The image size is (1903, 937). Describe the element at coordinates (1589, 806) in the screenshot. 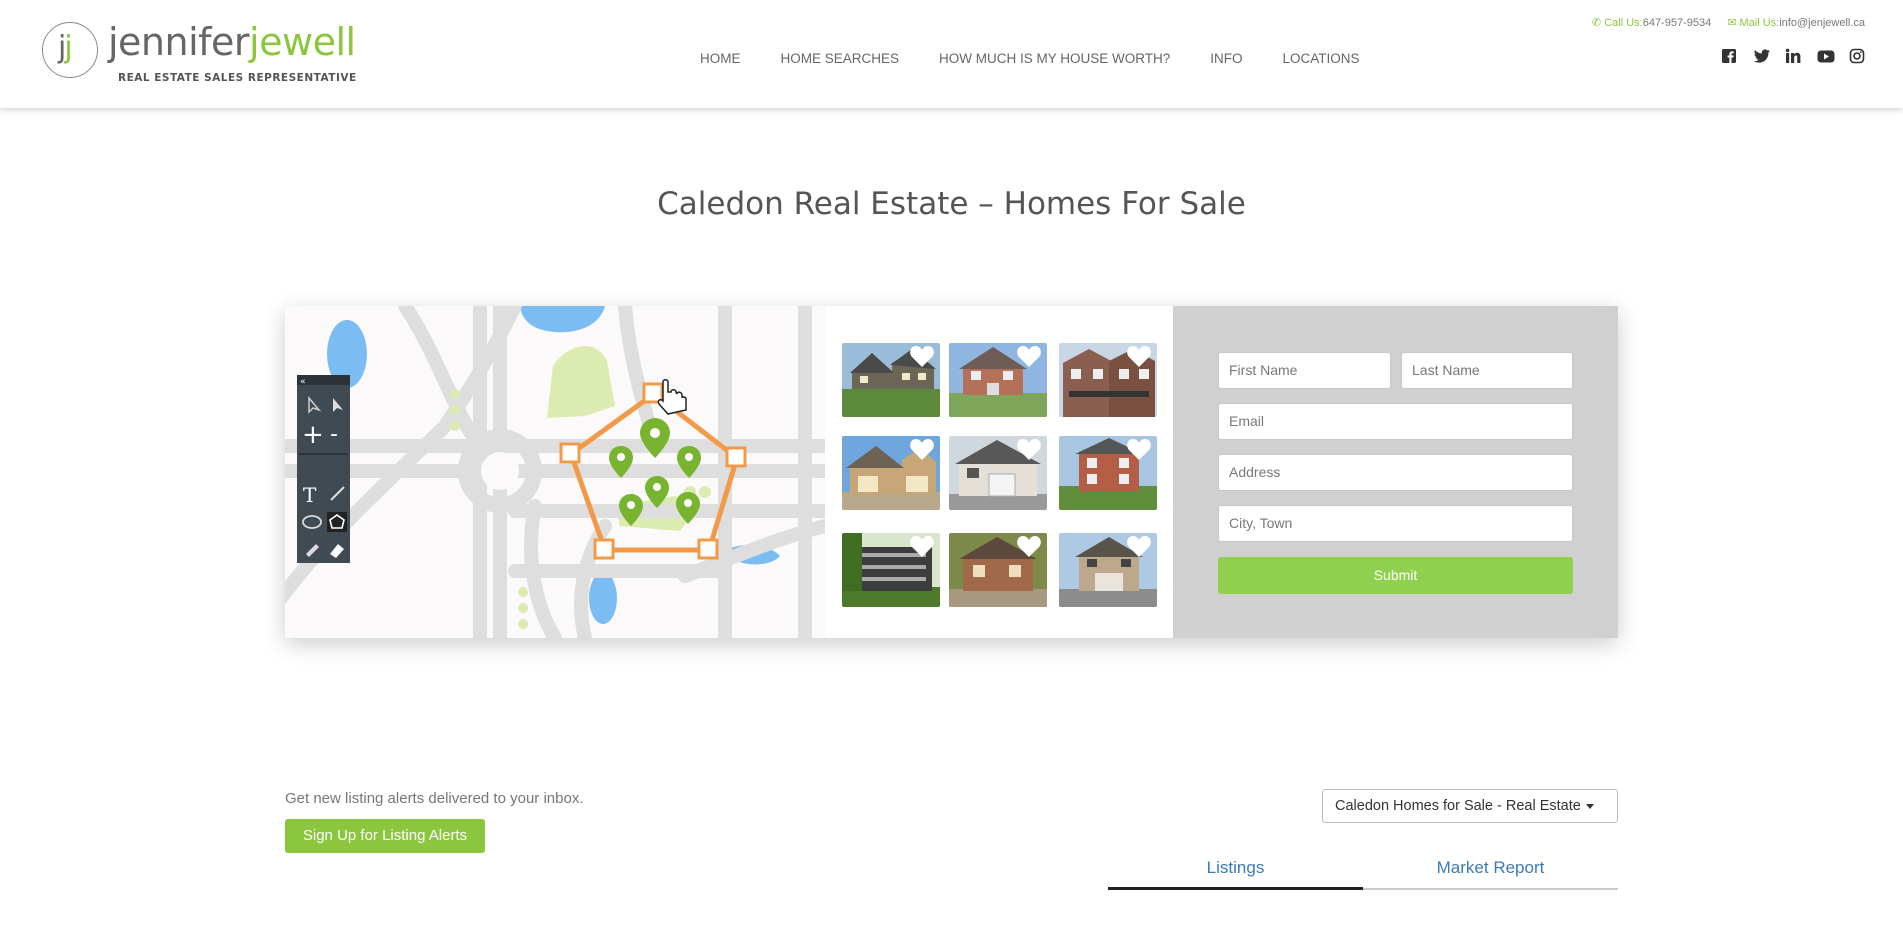

I see `caret-down-icon` at that location.